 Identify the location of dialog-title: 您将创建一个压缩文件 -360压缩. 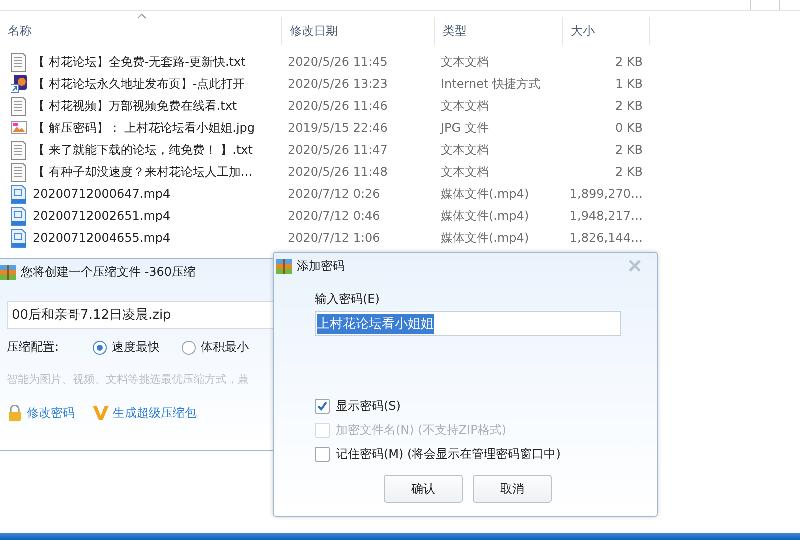
(108, 272).